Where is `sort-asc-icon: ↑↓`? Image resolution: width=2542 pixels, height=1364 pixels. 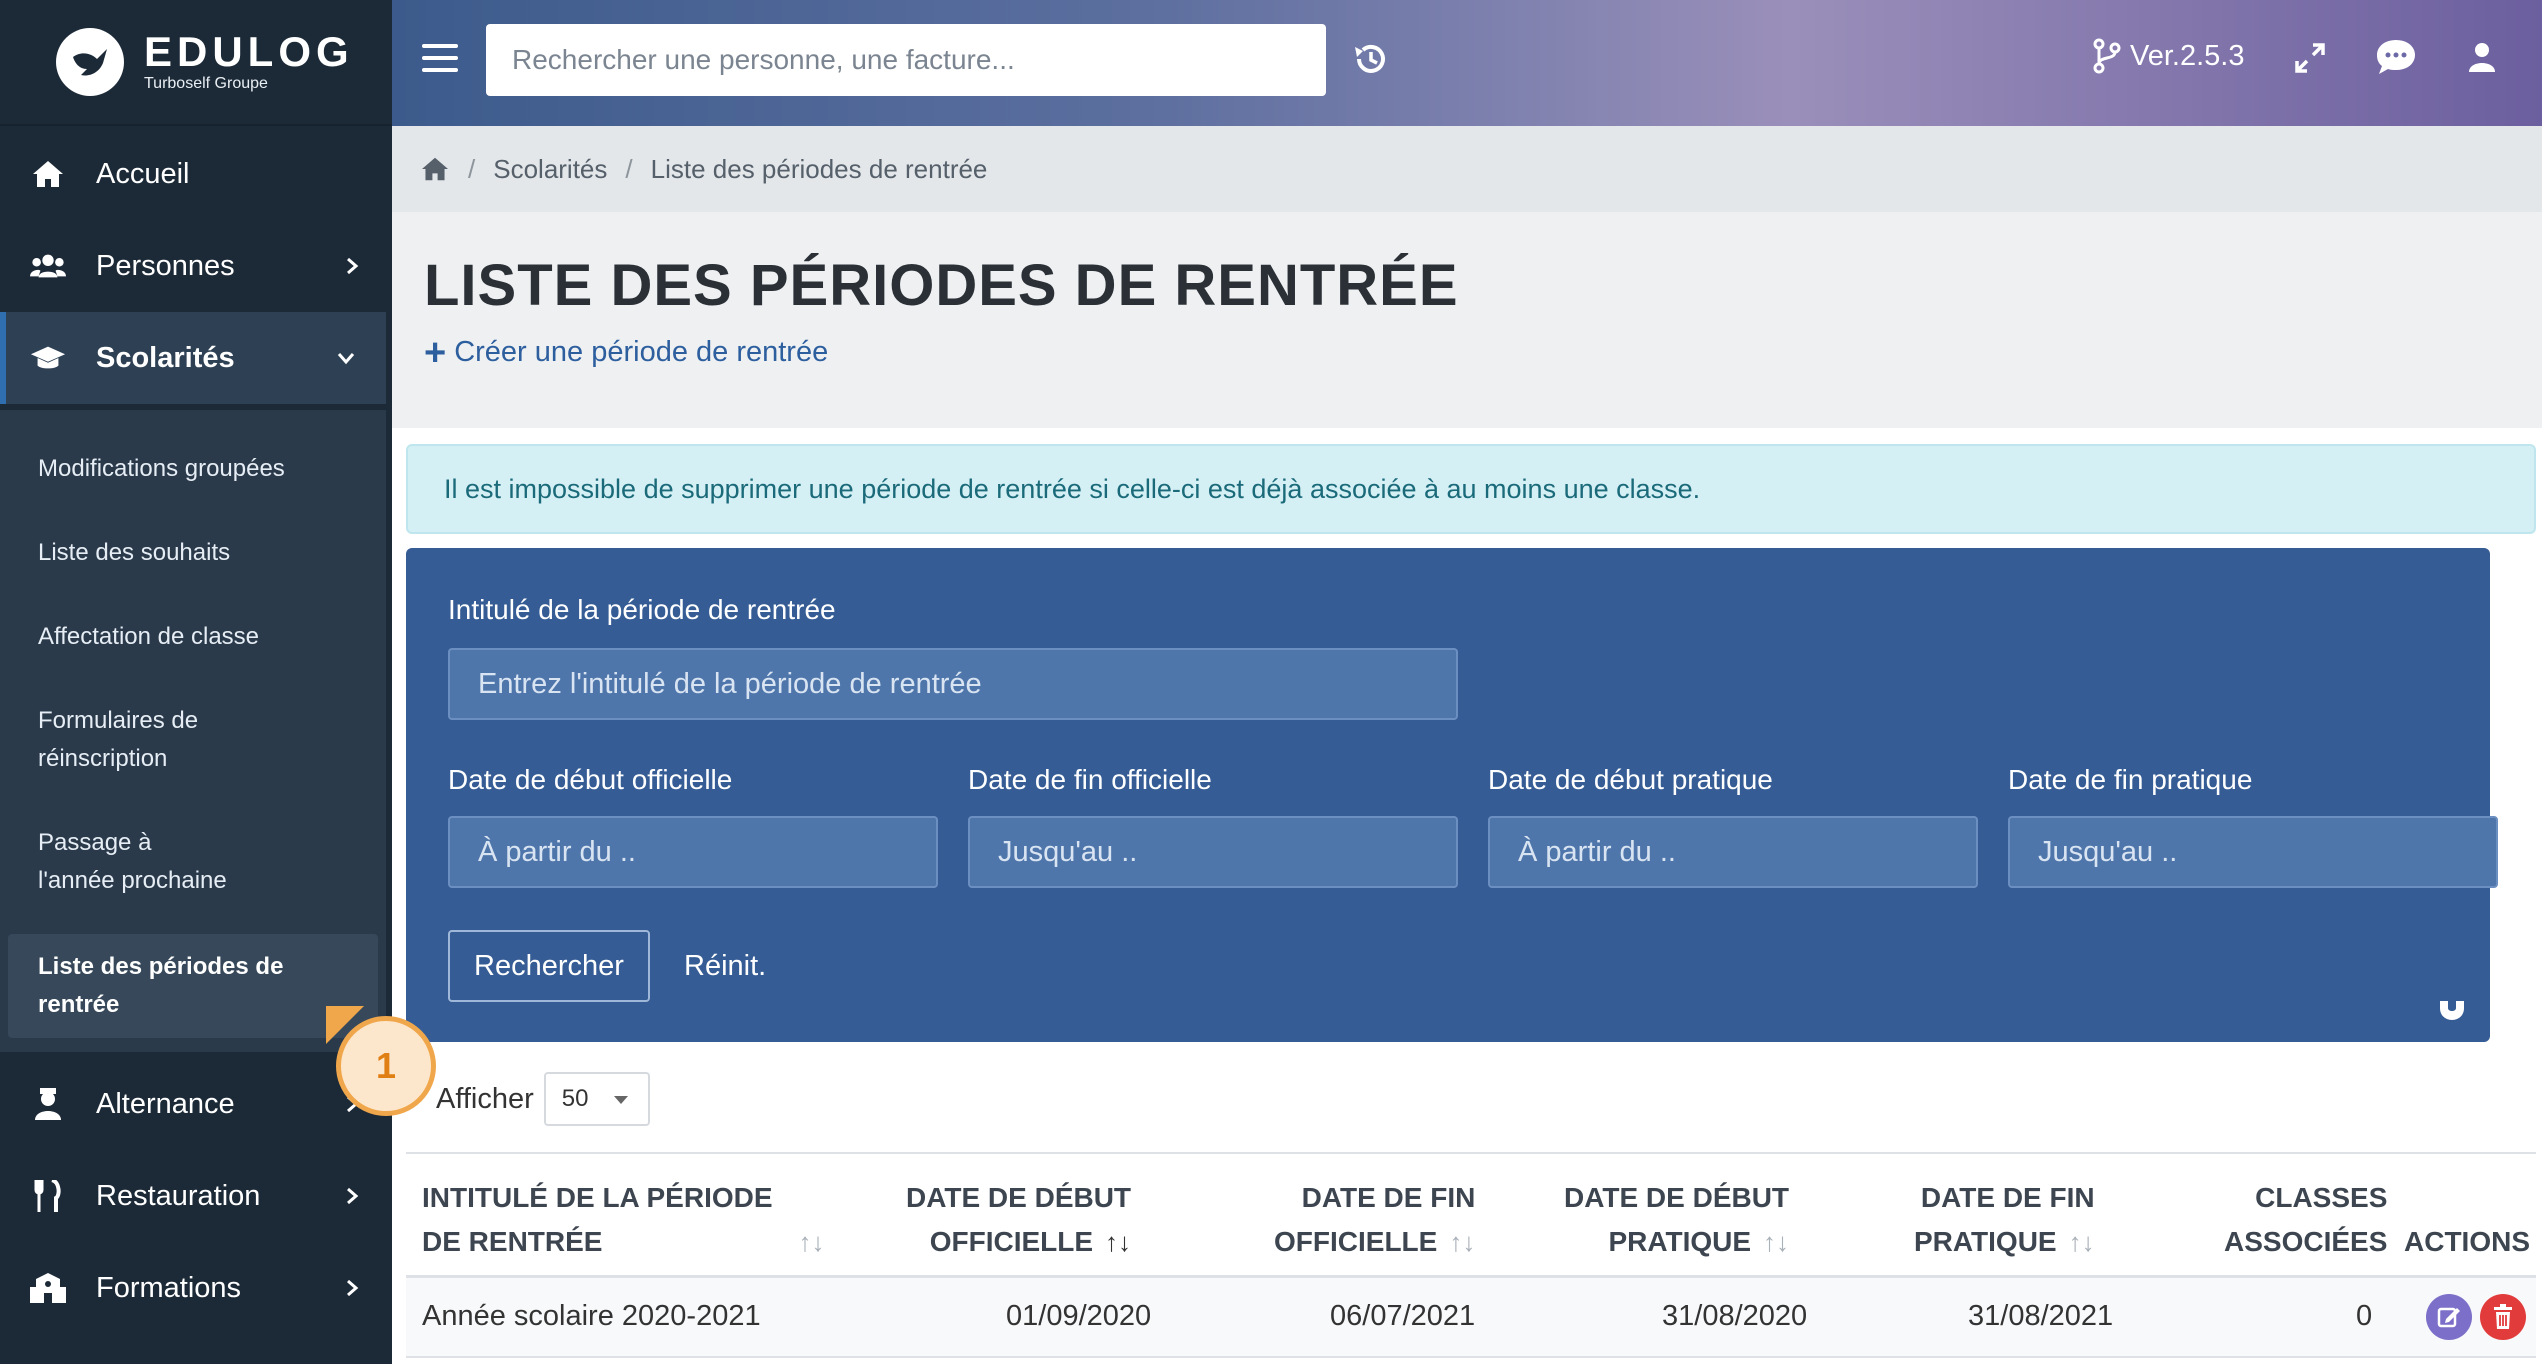 sort-asc-icon: ↑↓ is located at coordinates (1118, 1242).